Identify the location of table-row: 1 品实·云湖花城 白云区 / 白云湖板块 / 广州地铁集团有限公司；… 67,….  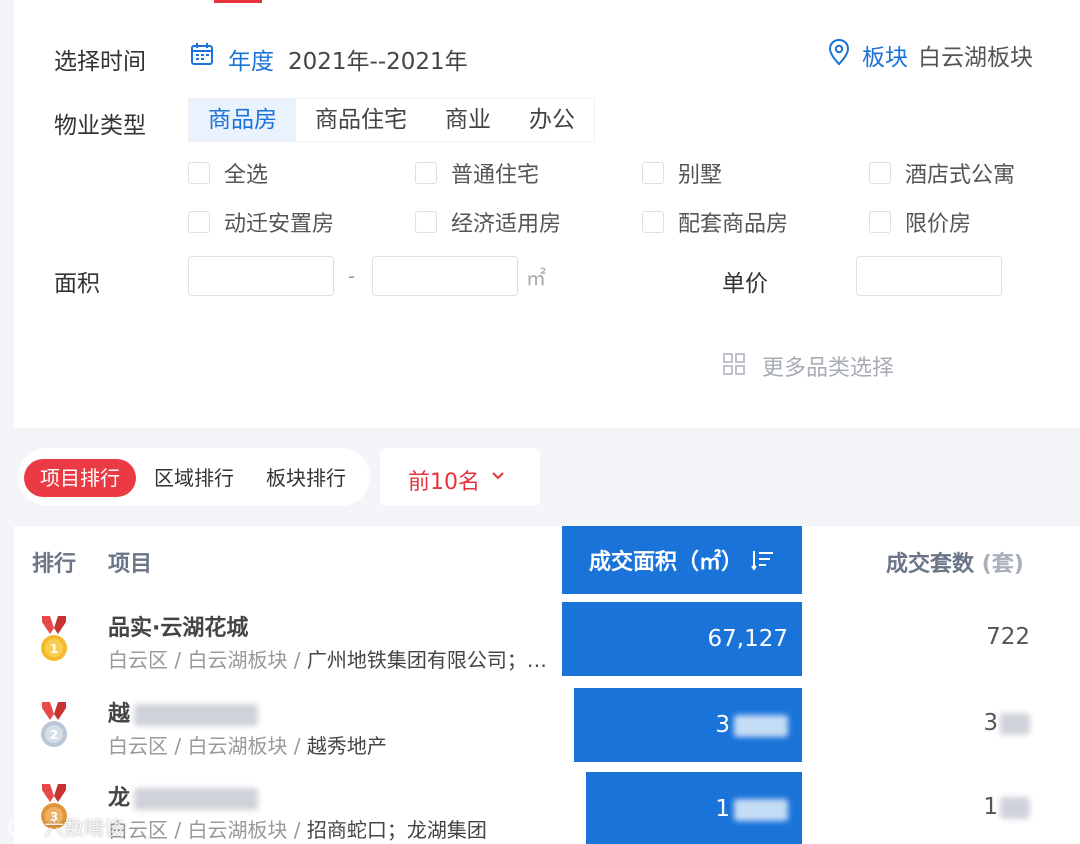
(547, 642).